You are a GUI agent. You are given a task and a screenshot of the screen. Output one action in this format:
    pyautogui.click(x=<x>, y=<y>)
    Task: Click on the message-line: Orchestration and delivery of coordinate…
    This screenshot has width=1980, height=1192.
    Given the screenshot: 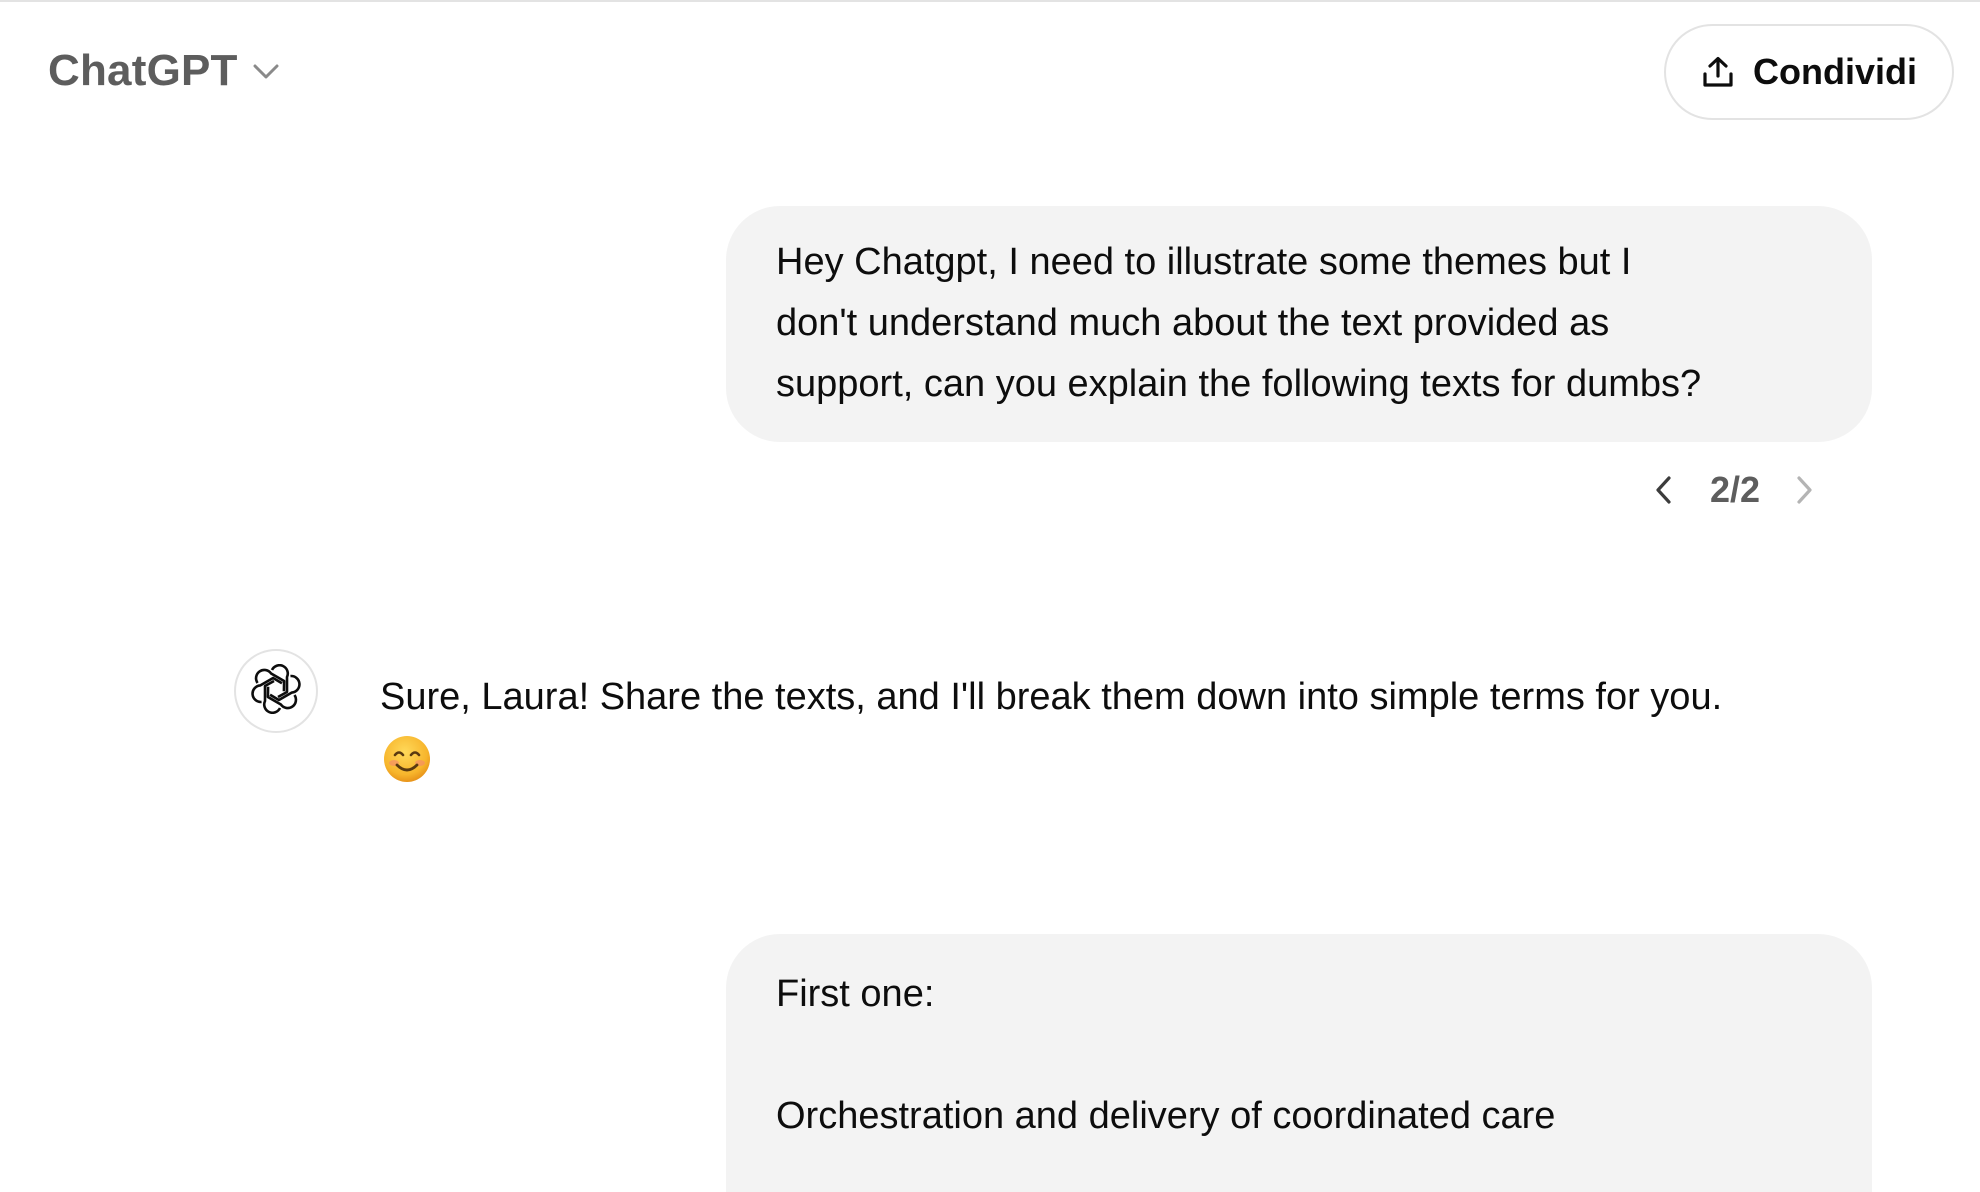 What is the action you would take?
    pyautogui.click(x=1166, y=1116)
    